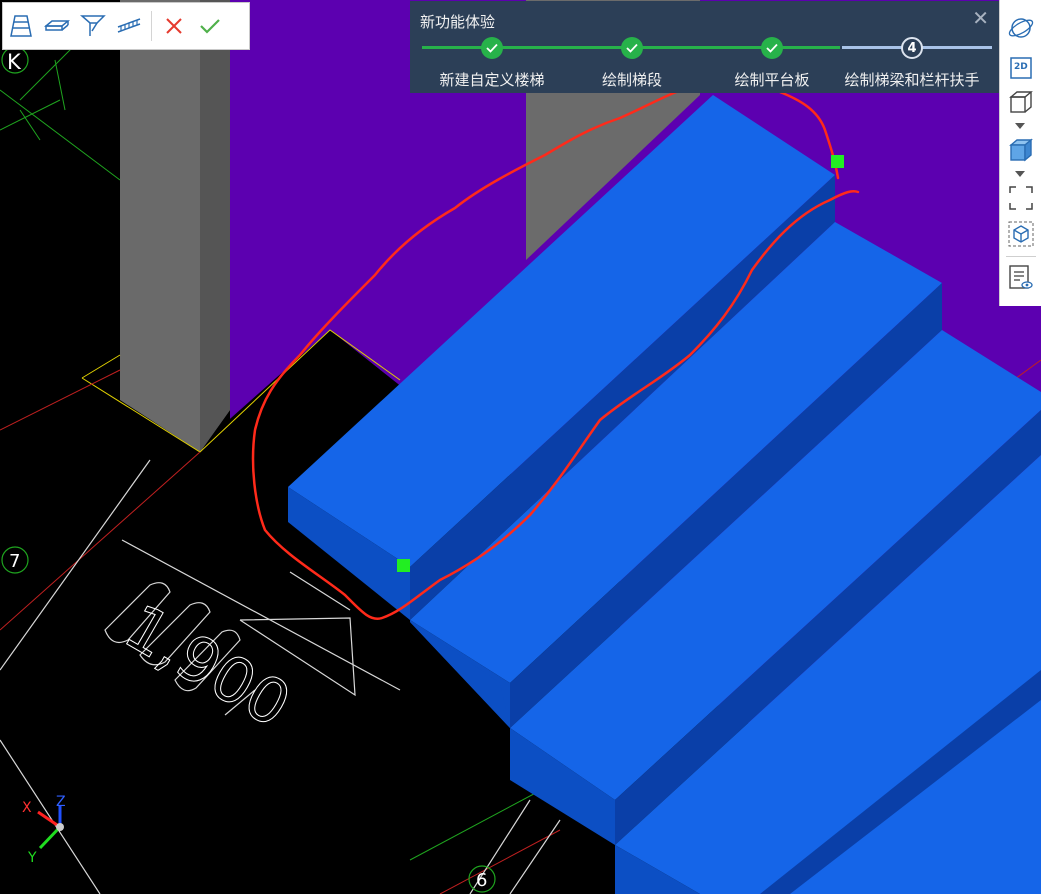 This screenshot has height=894, width=1041. I want to click on local-3d-button, so click(1021, 234).